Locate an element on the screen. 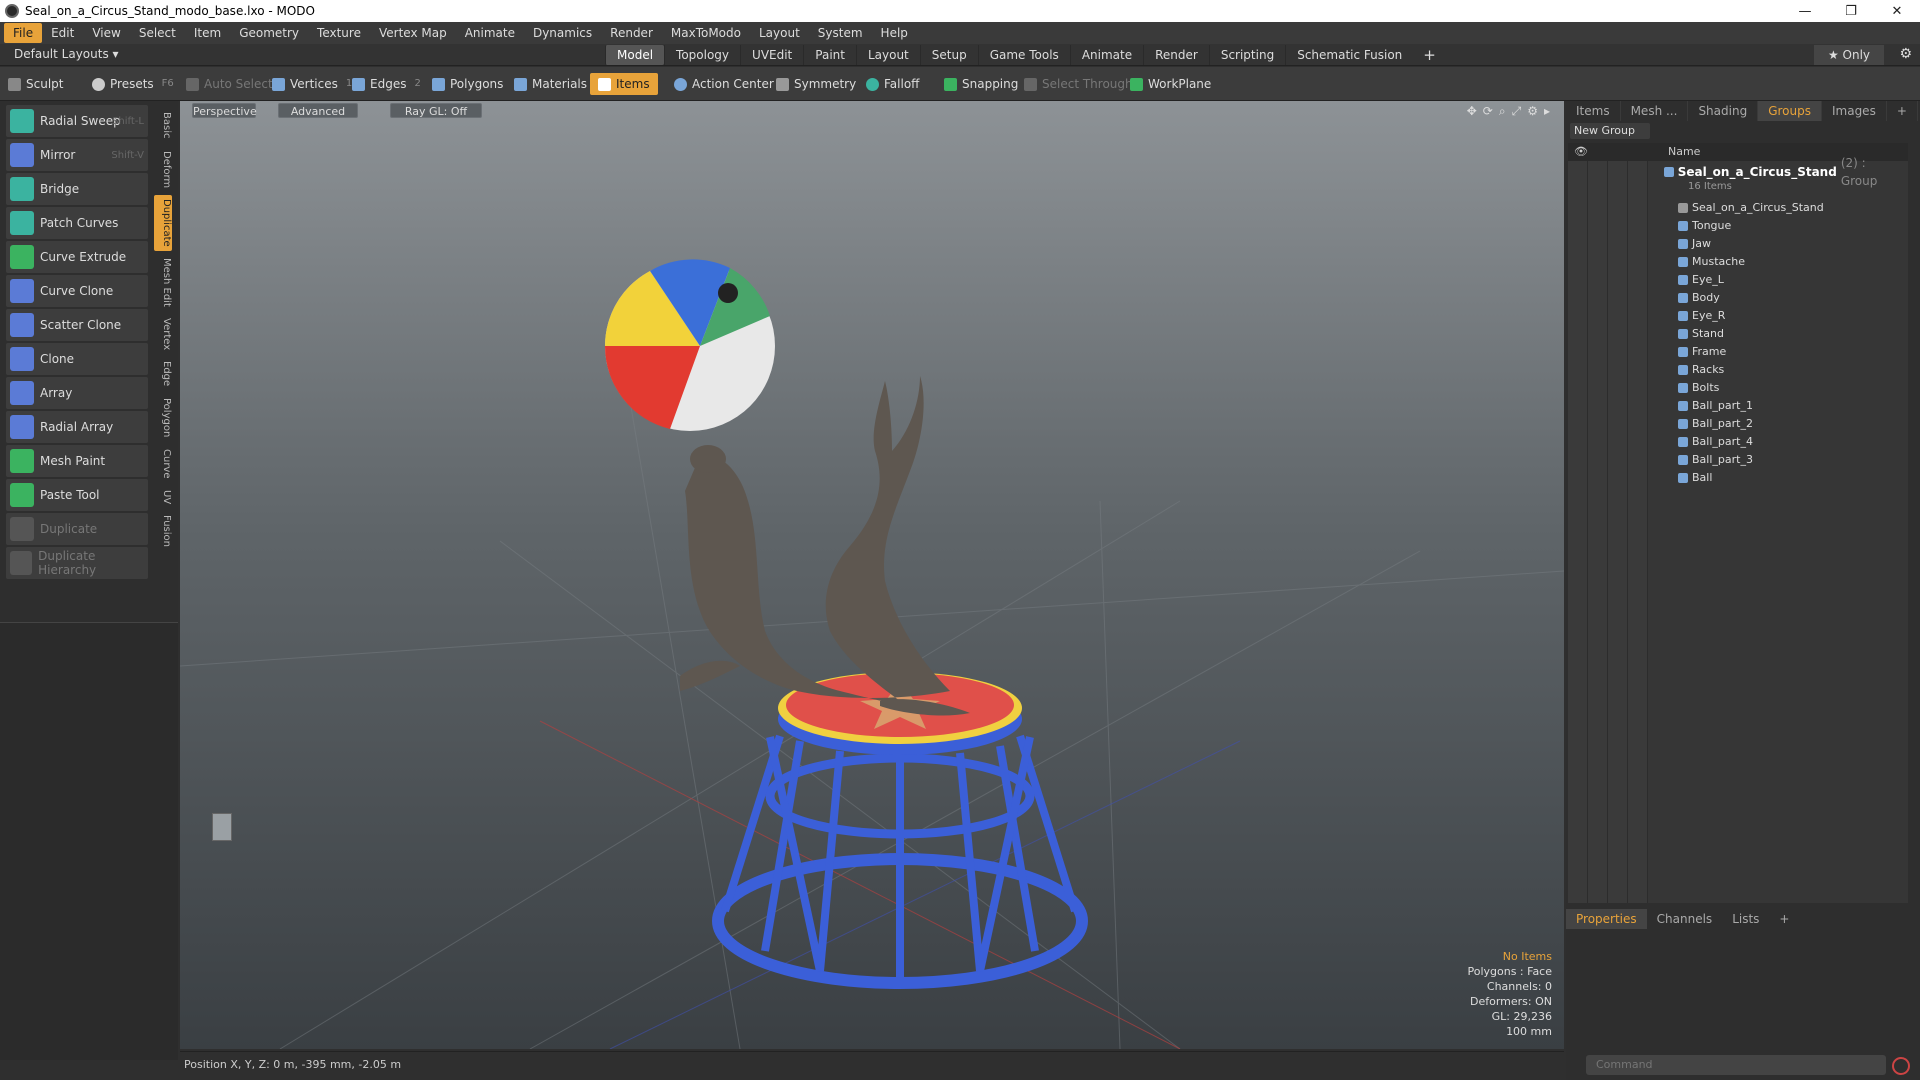  expand-icon: ▸ is located at coordinates (1547, 111).